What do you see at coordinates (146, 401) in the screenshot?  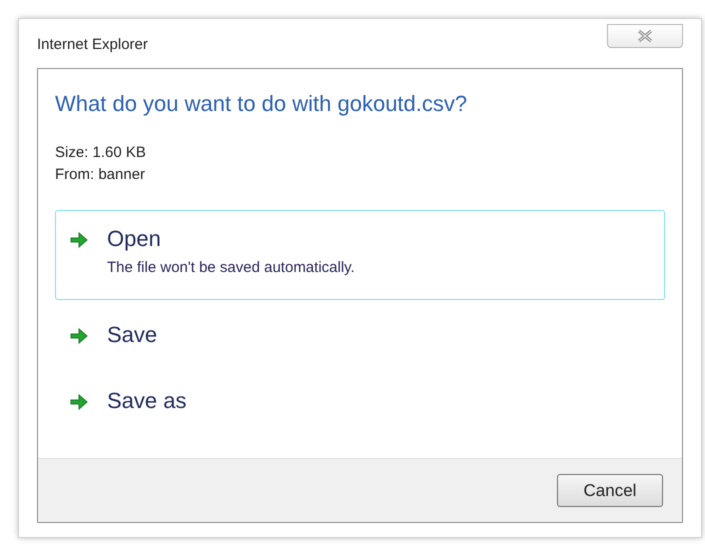 I see `option-label: Save as` at bounding box center [146, 401].